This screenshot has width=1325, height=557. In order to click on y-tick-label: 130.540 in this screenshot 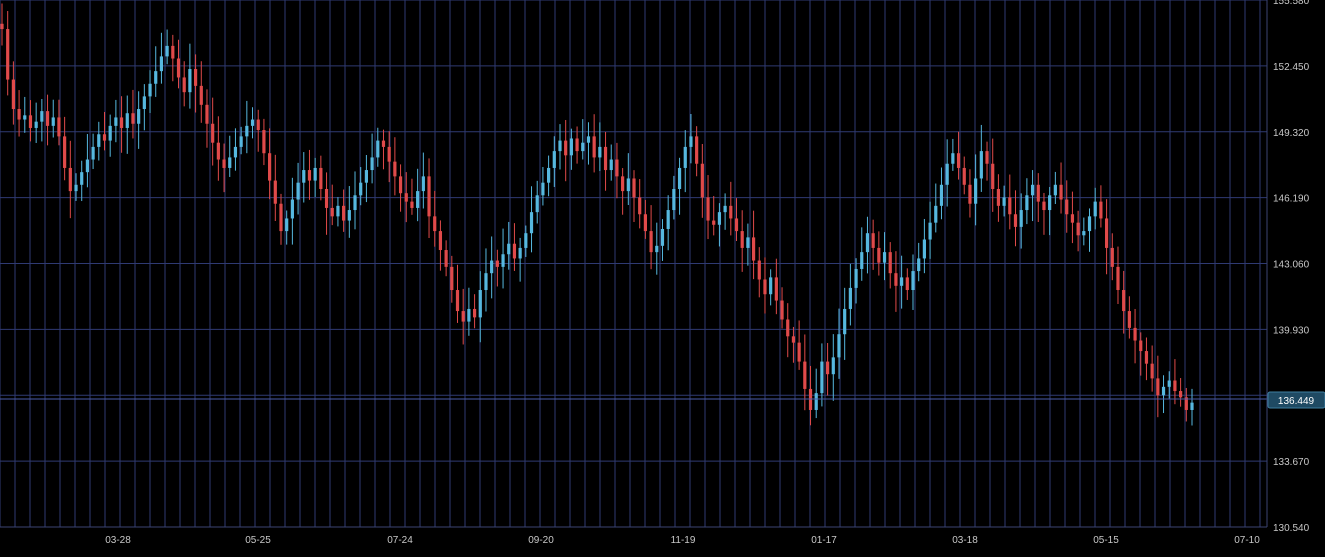, I will do `click(1291, 528)`.